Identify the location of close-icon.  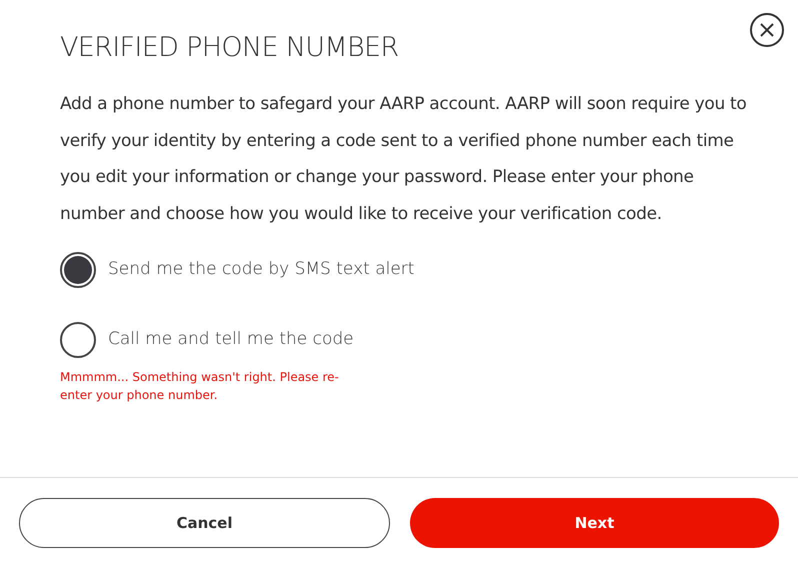
(767, 30).